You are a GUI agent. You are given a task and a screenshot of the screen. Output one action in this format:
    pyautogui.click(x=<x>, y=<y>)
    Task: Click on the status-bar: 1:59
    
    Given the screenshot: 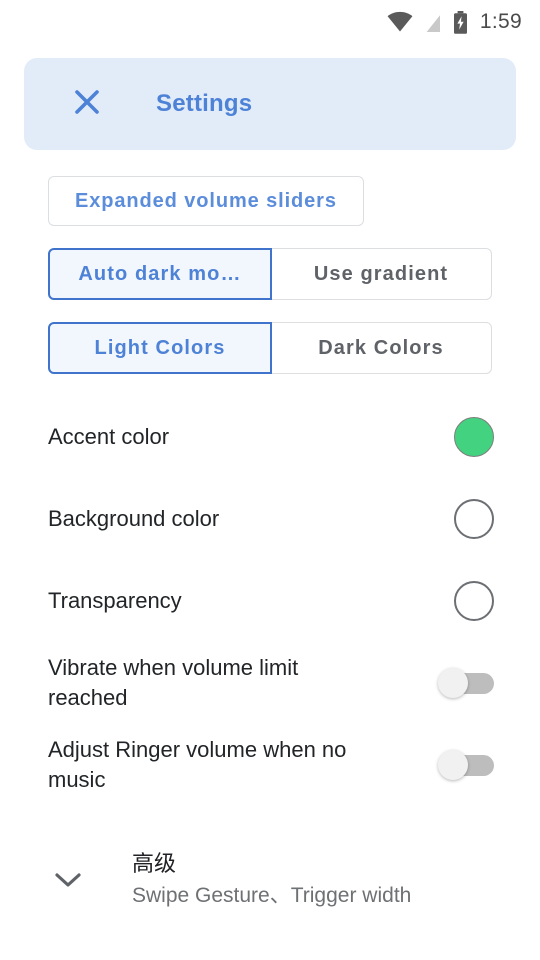 What is the action you would take?
    pyautogui.click(x=270, y=22)
    